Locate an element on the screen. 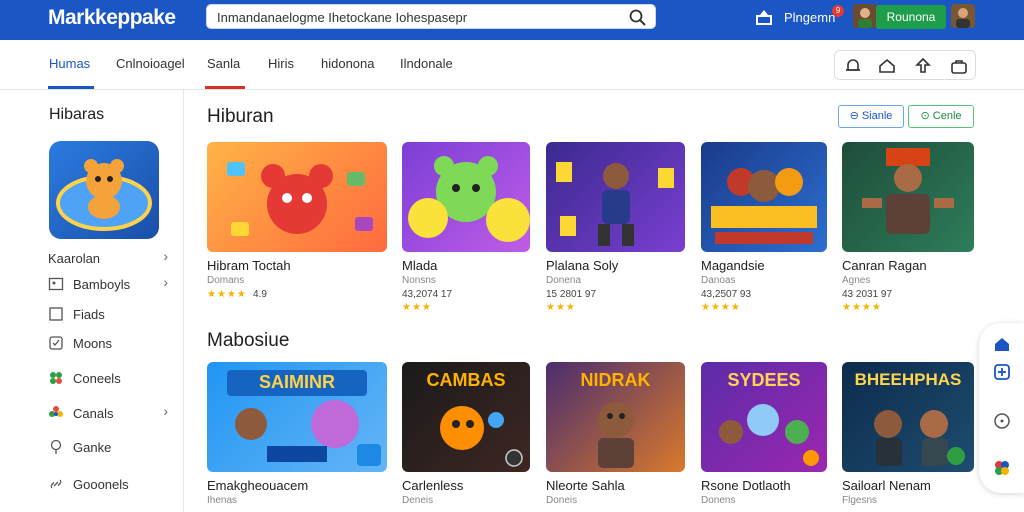 This screenshot has height=512, width=1024. game-publisher: Doneis is located at coordinates (562, 500).